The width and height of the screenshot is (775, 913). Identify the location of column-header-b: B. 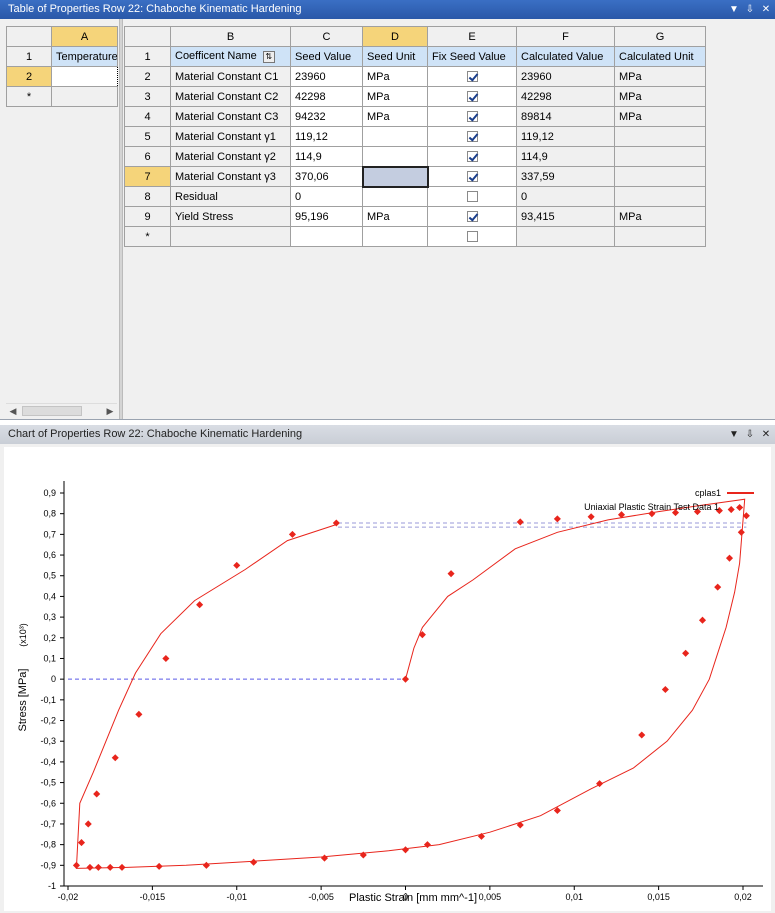
(230, 36).